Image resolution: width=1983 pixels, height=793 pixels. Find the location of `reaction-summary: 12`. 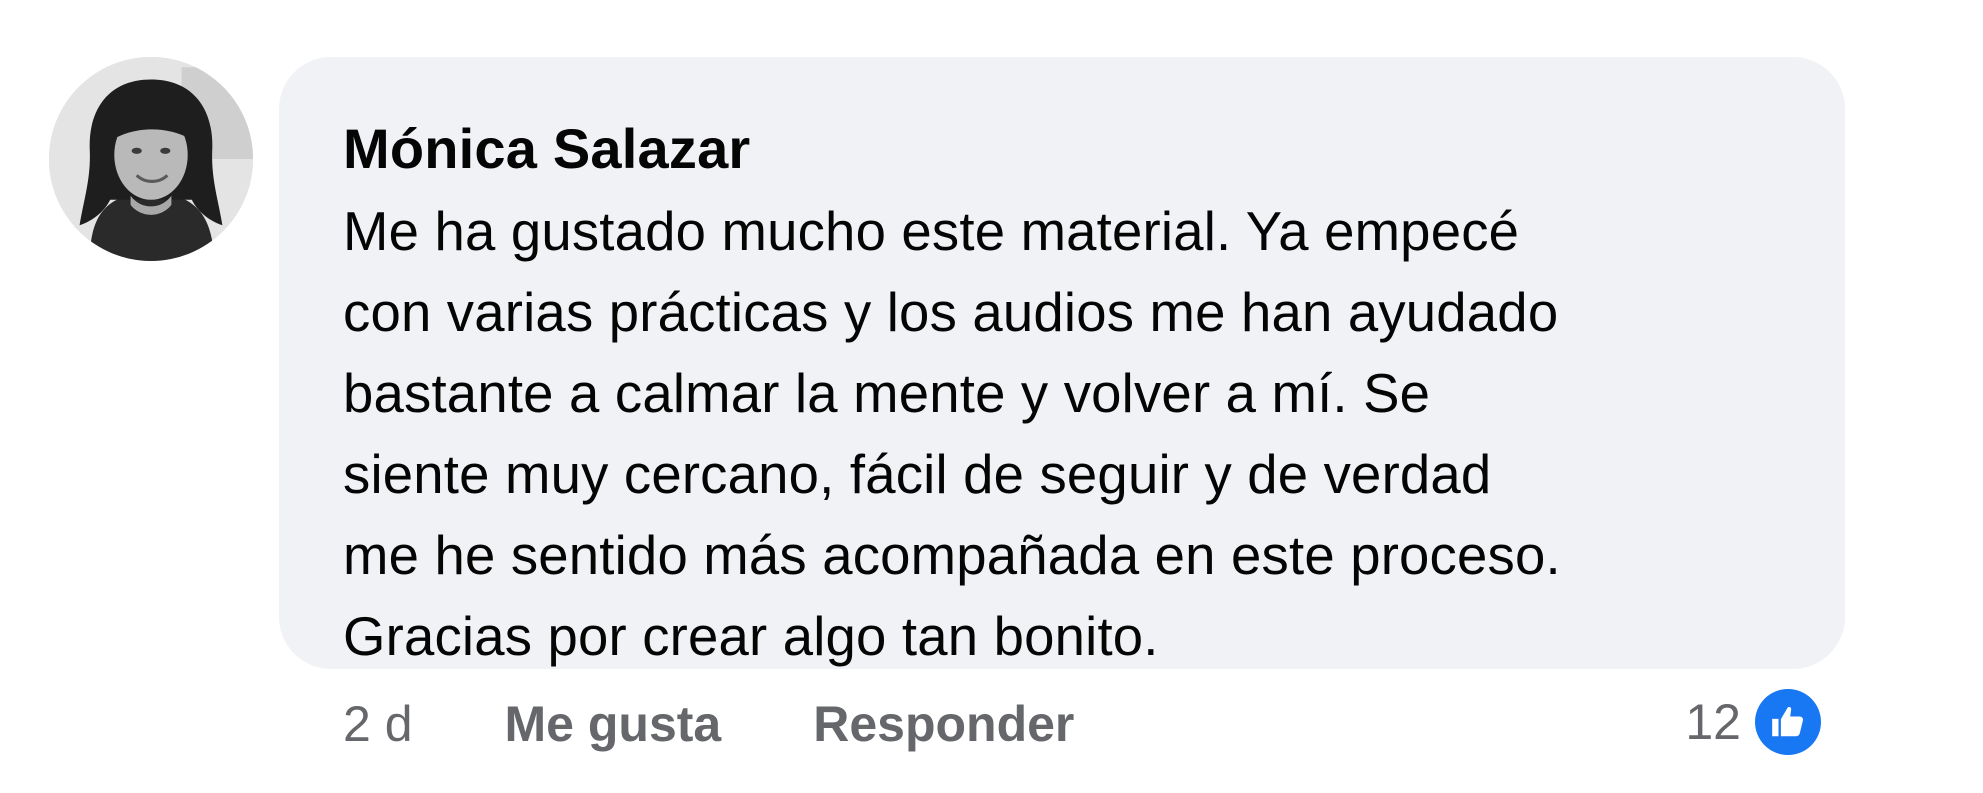

reaction-summary: 12 is located at coordinates (1753, 722).